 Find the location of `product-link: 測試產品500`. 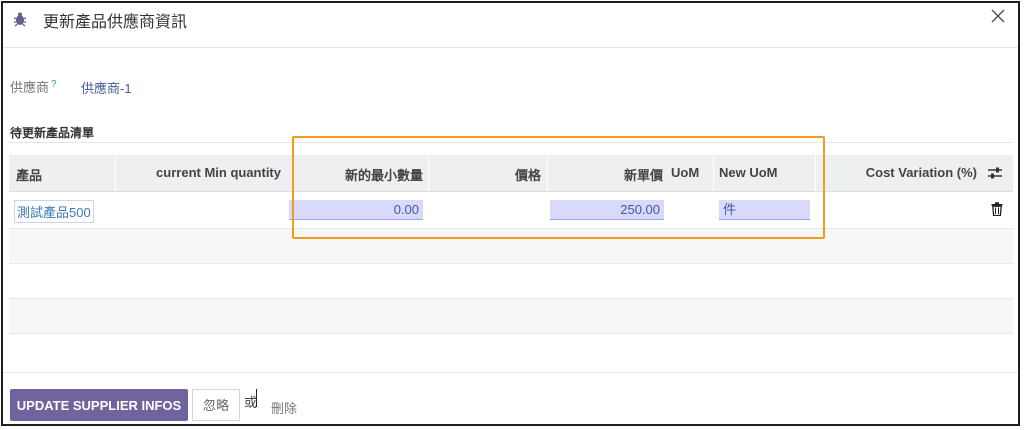

product-link: 測試產品500 is located at coordinates (54, 211).